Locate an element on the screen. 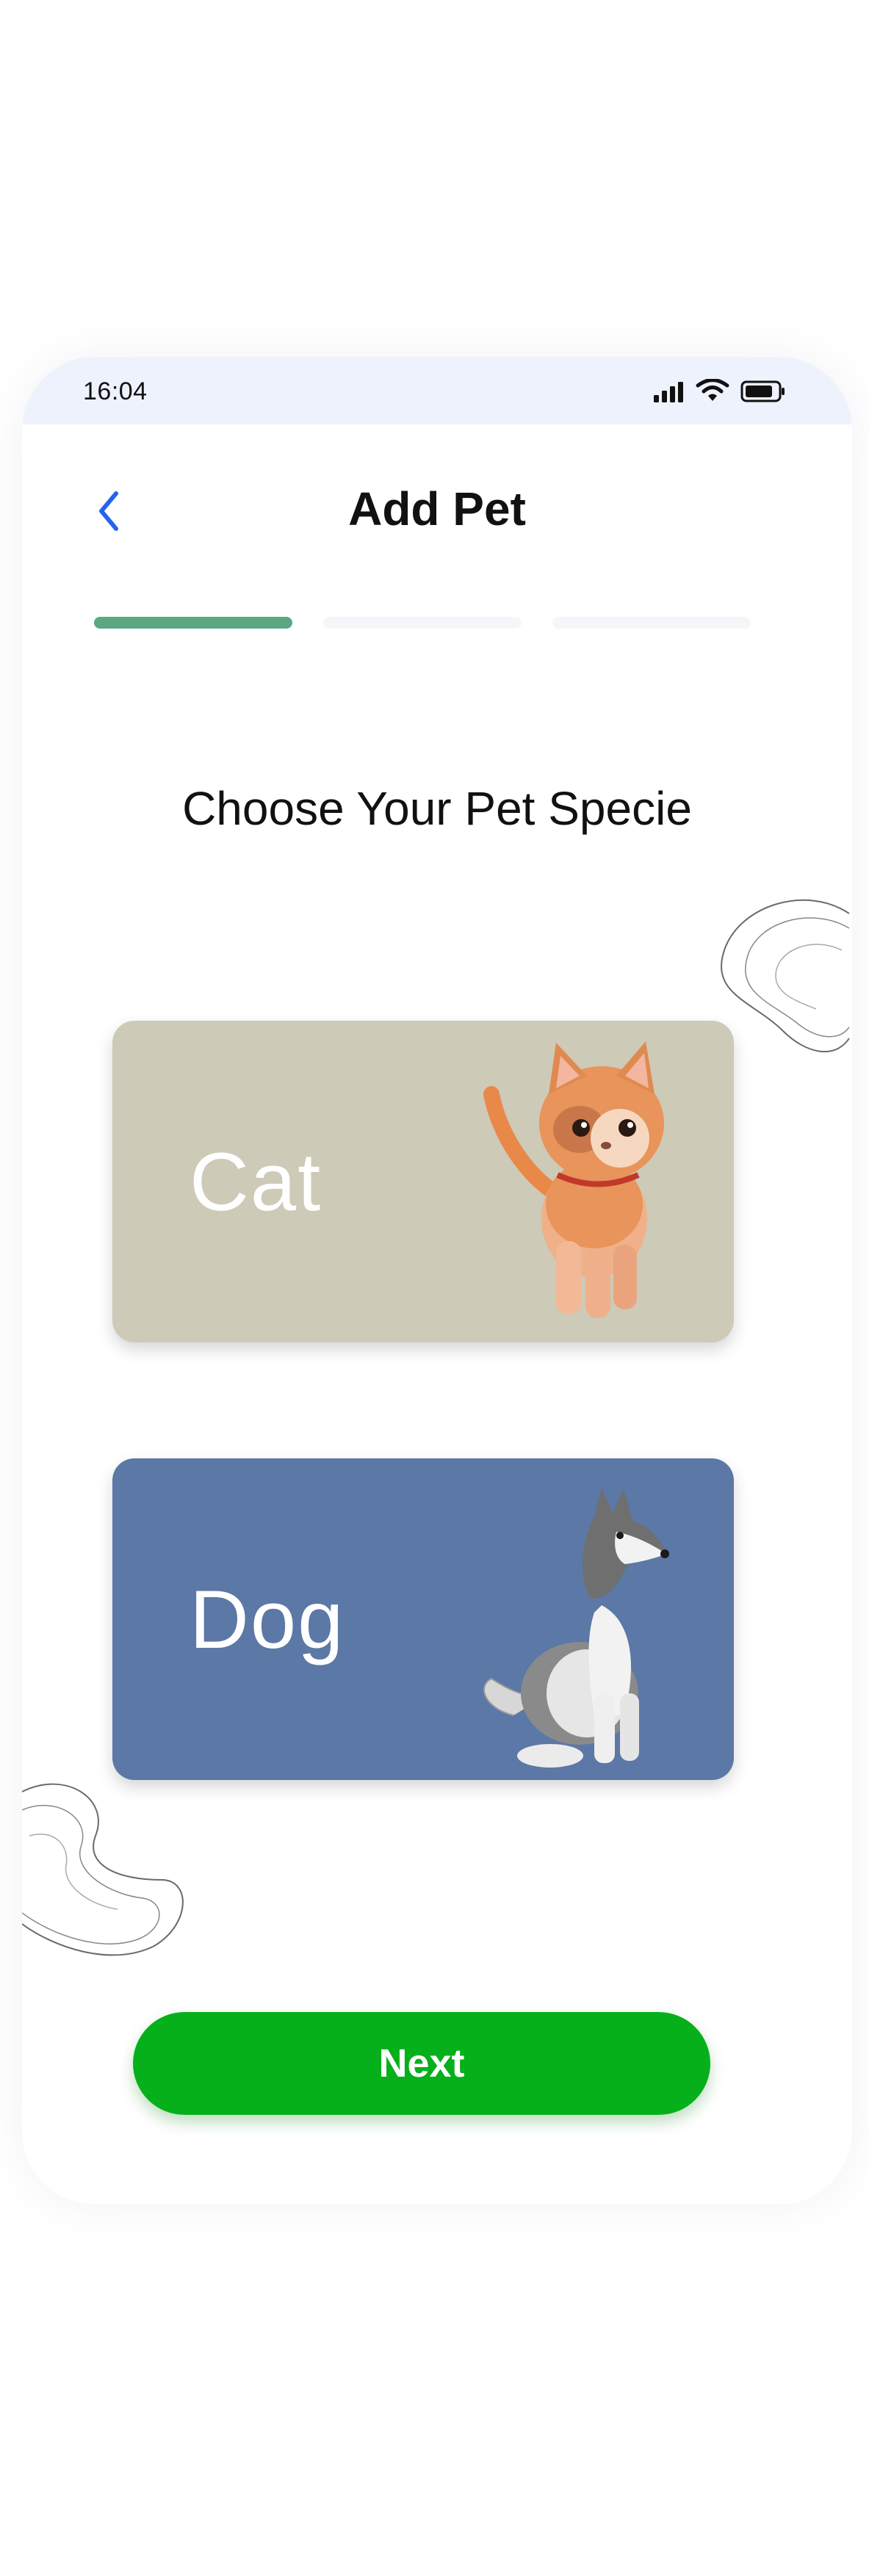  section-prompt: Choose Your Pet Specie is located at coordinates (437, 808).